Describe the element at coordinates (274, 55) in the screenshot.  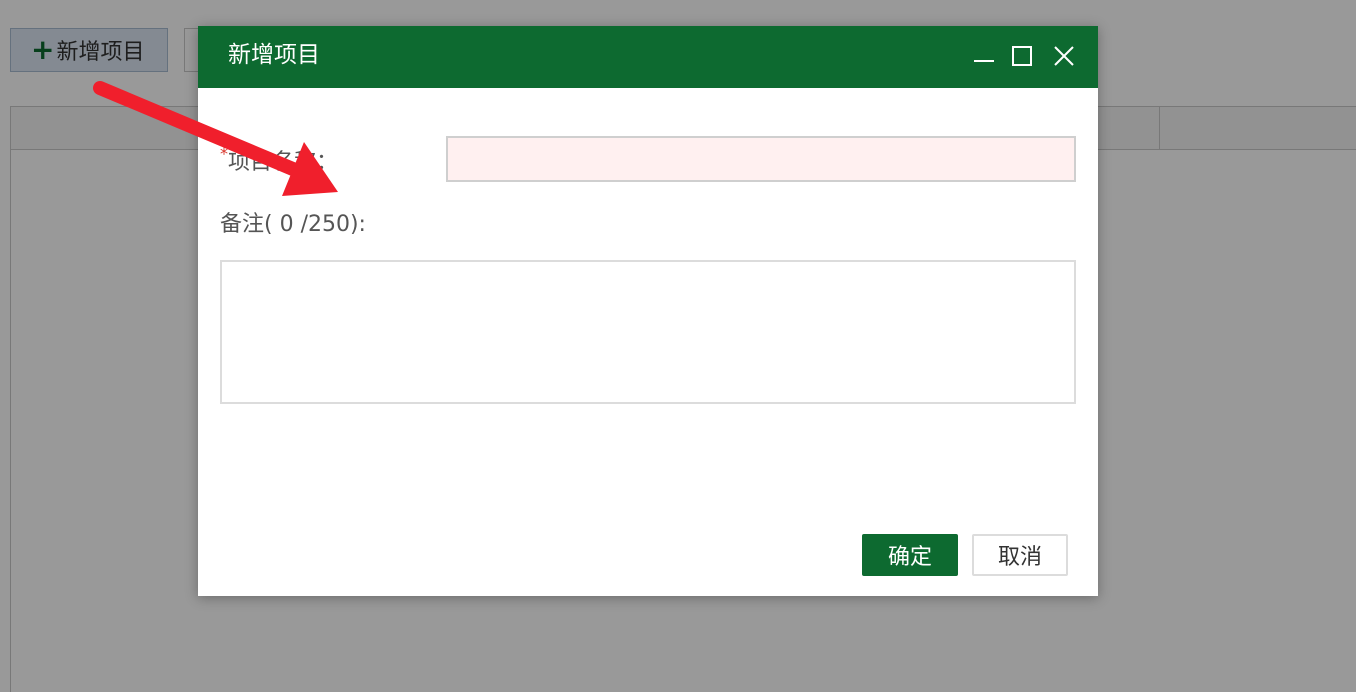
I see `dialog-title: 新增项目` at that location.